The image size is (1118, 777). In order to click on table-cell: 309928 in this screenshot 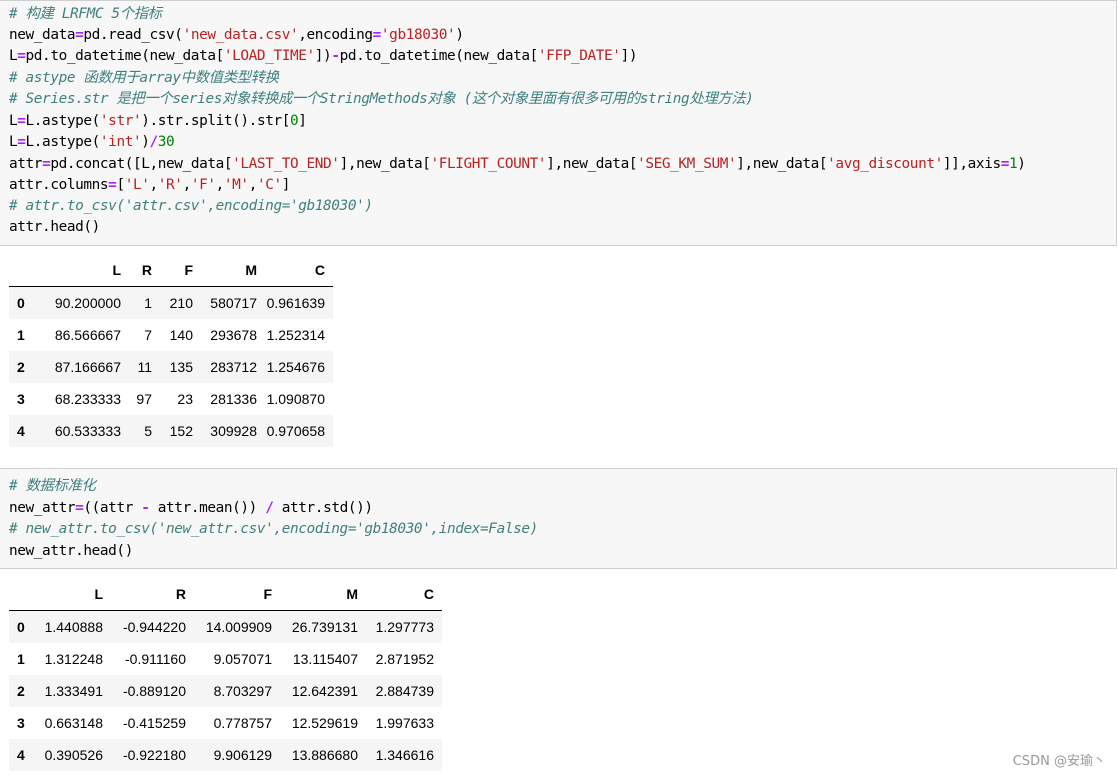, I will do `click(233, 431)`.